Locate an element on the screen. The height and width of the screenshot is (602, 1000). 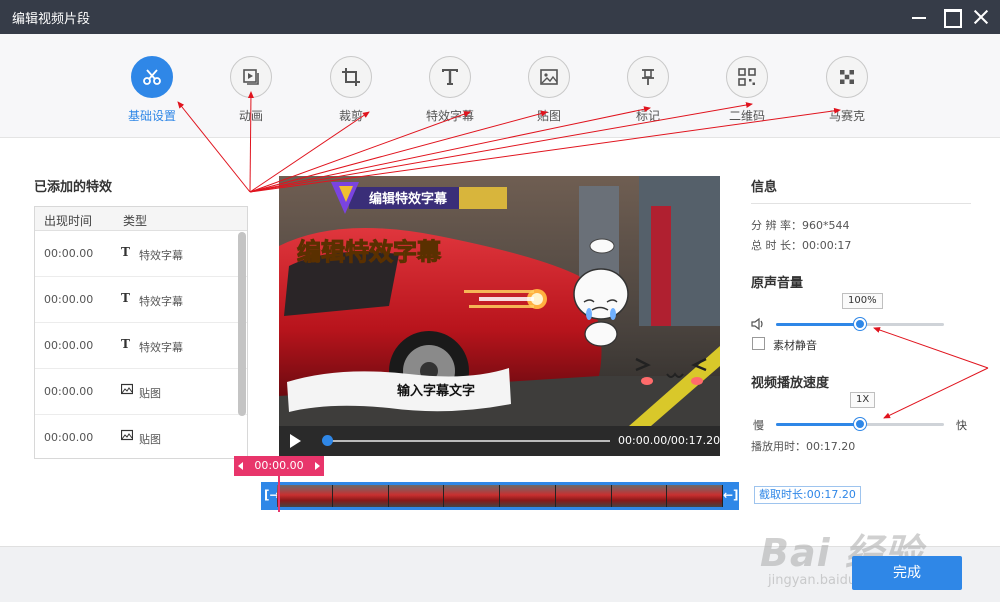
volume-title: 原声音量 is located at coordinates (777, 283).